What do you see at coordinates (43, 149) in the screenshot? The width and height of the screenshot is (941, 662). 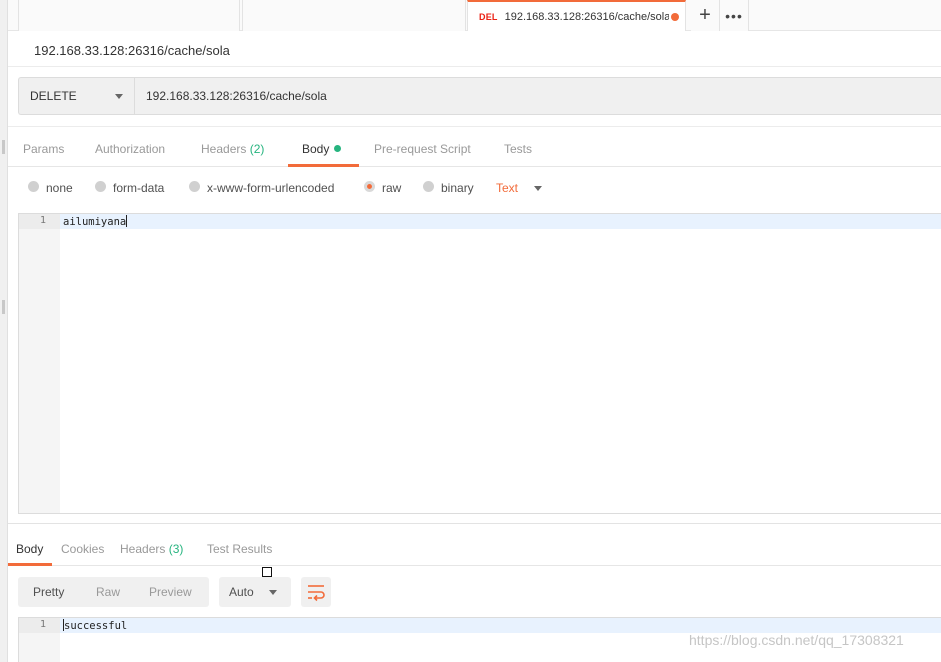 I see `tab-params: Params` at bounding box center [43, 149].